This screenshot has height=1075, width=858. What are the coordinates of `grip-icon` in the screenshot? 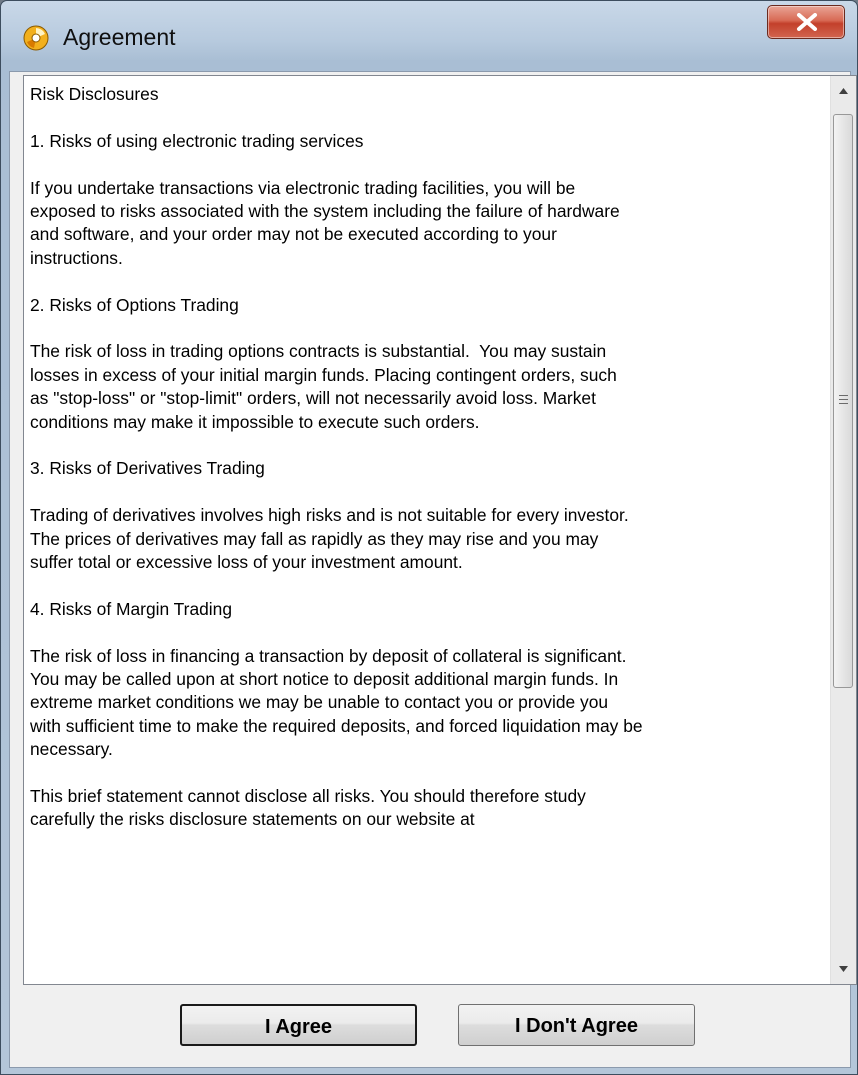 It's located at (843, 401).